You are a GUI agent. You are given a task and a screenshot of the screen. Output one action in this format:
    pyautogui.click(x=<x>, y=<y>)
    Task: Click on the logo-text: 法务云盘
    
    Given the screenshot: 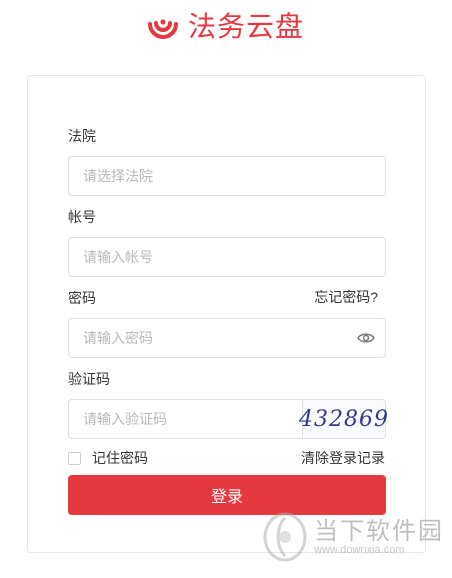 What is the action you would take?
    pyautogui.click(x=246, y=26)
    